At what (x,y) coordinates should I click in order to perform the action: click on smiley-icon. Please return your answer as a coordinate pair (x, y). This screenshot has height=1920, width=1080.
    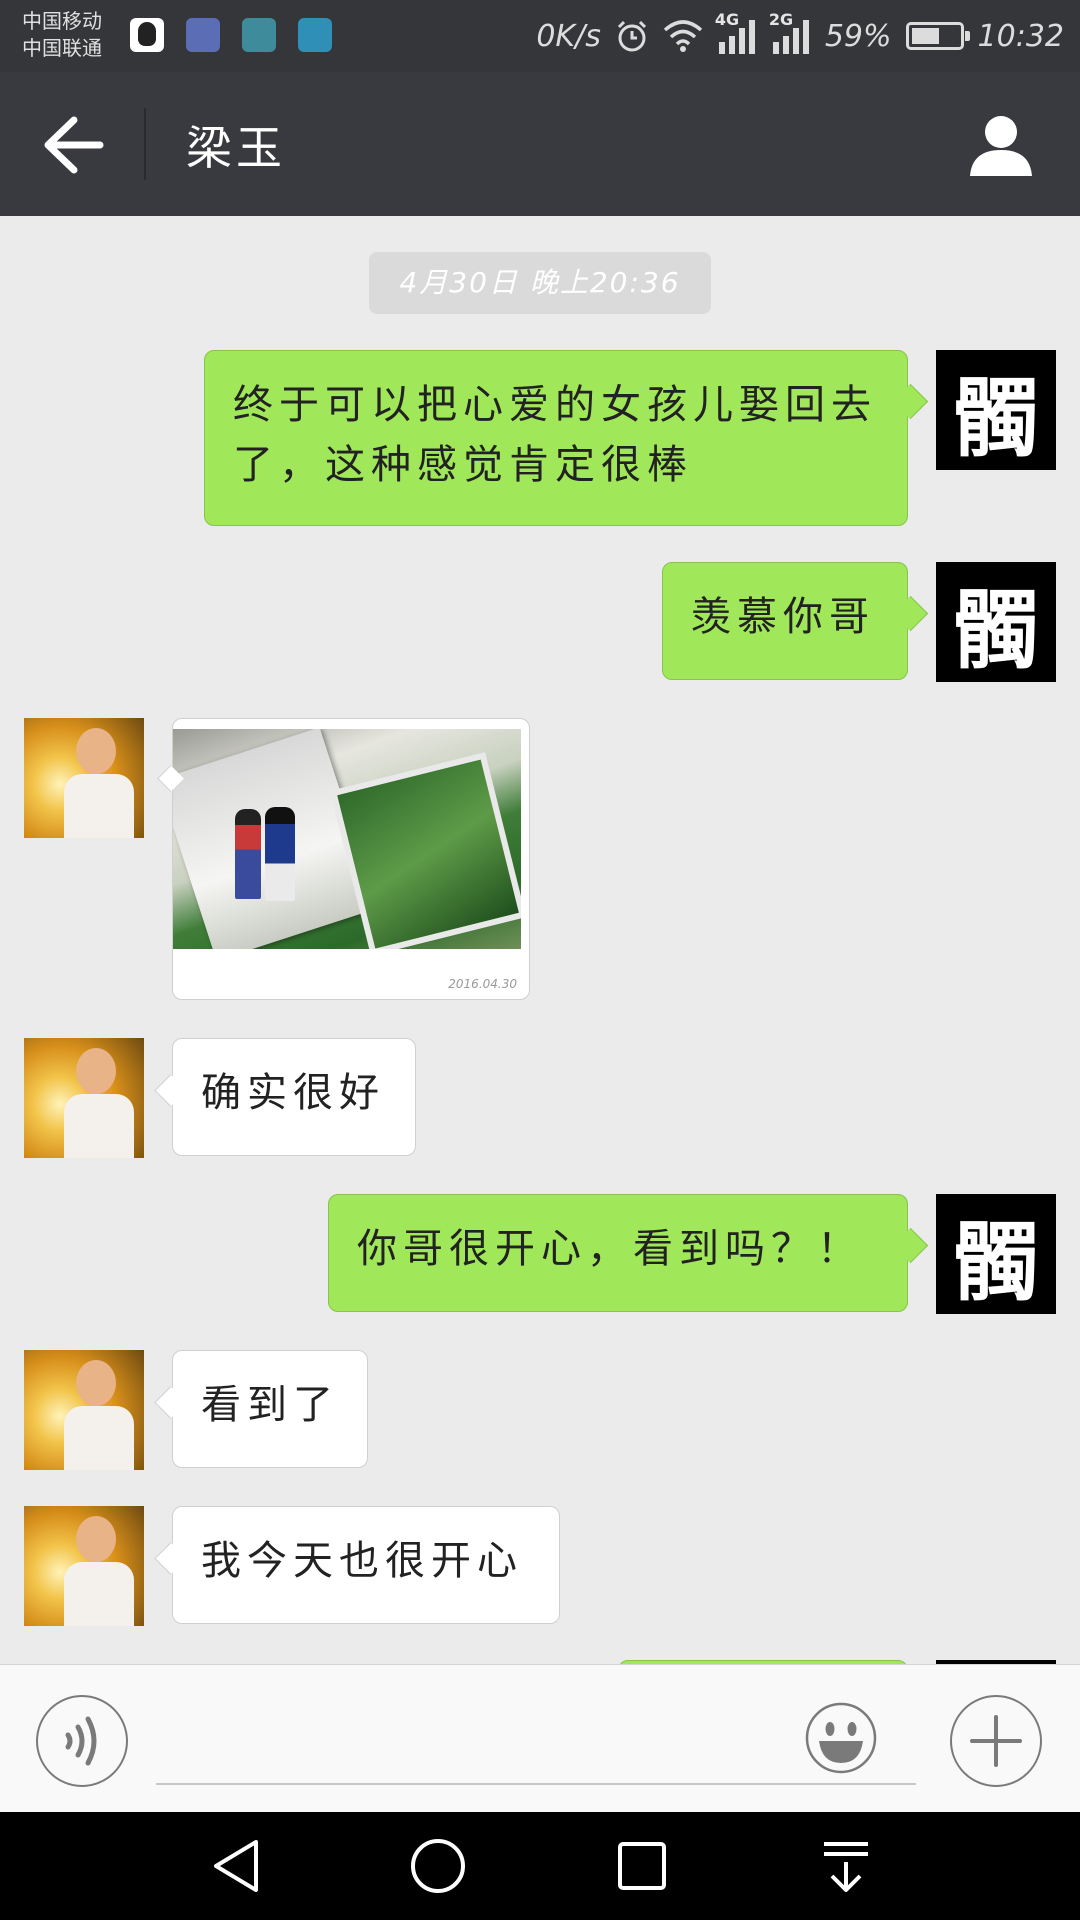
    Looking at the image, I should click on (841, 1738).